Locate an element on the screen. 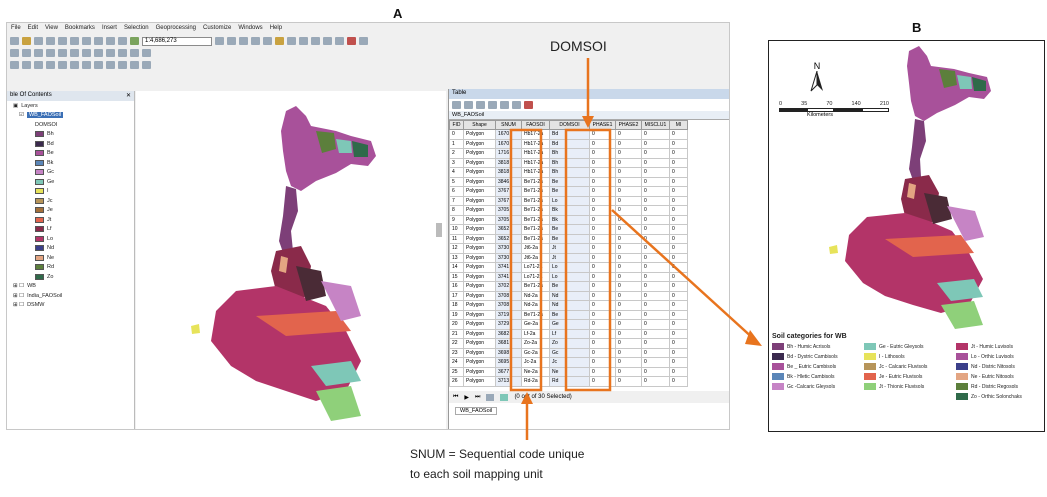  table-cell: 4 is located at coordinates (456, 172).